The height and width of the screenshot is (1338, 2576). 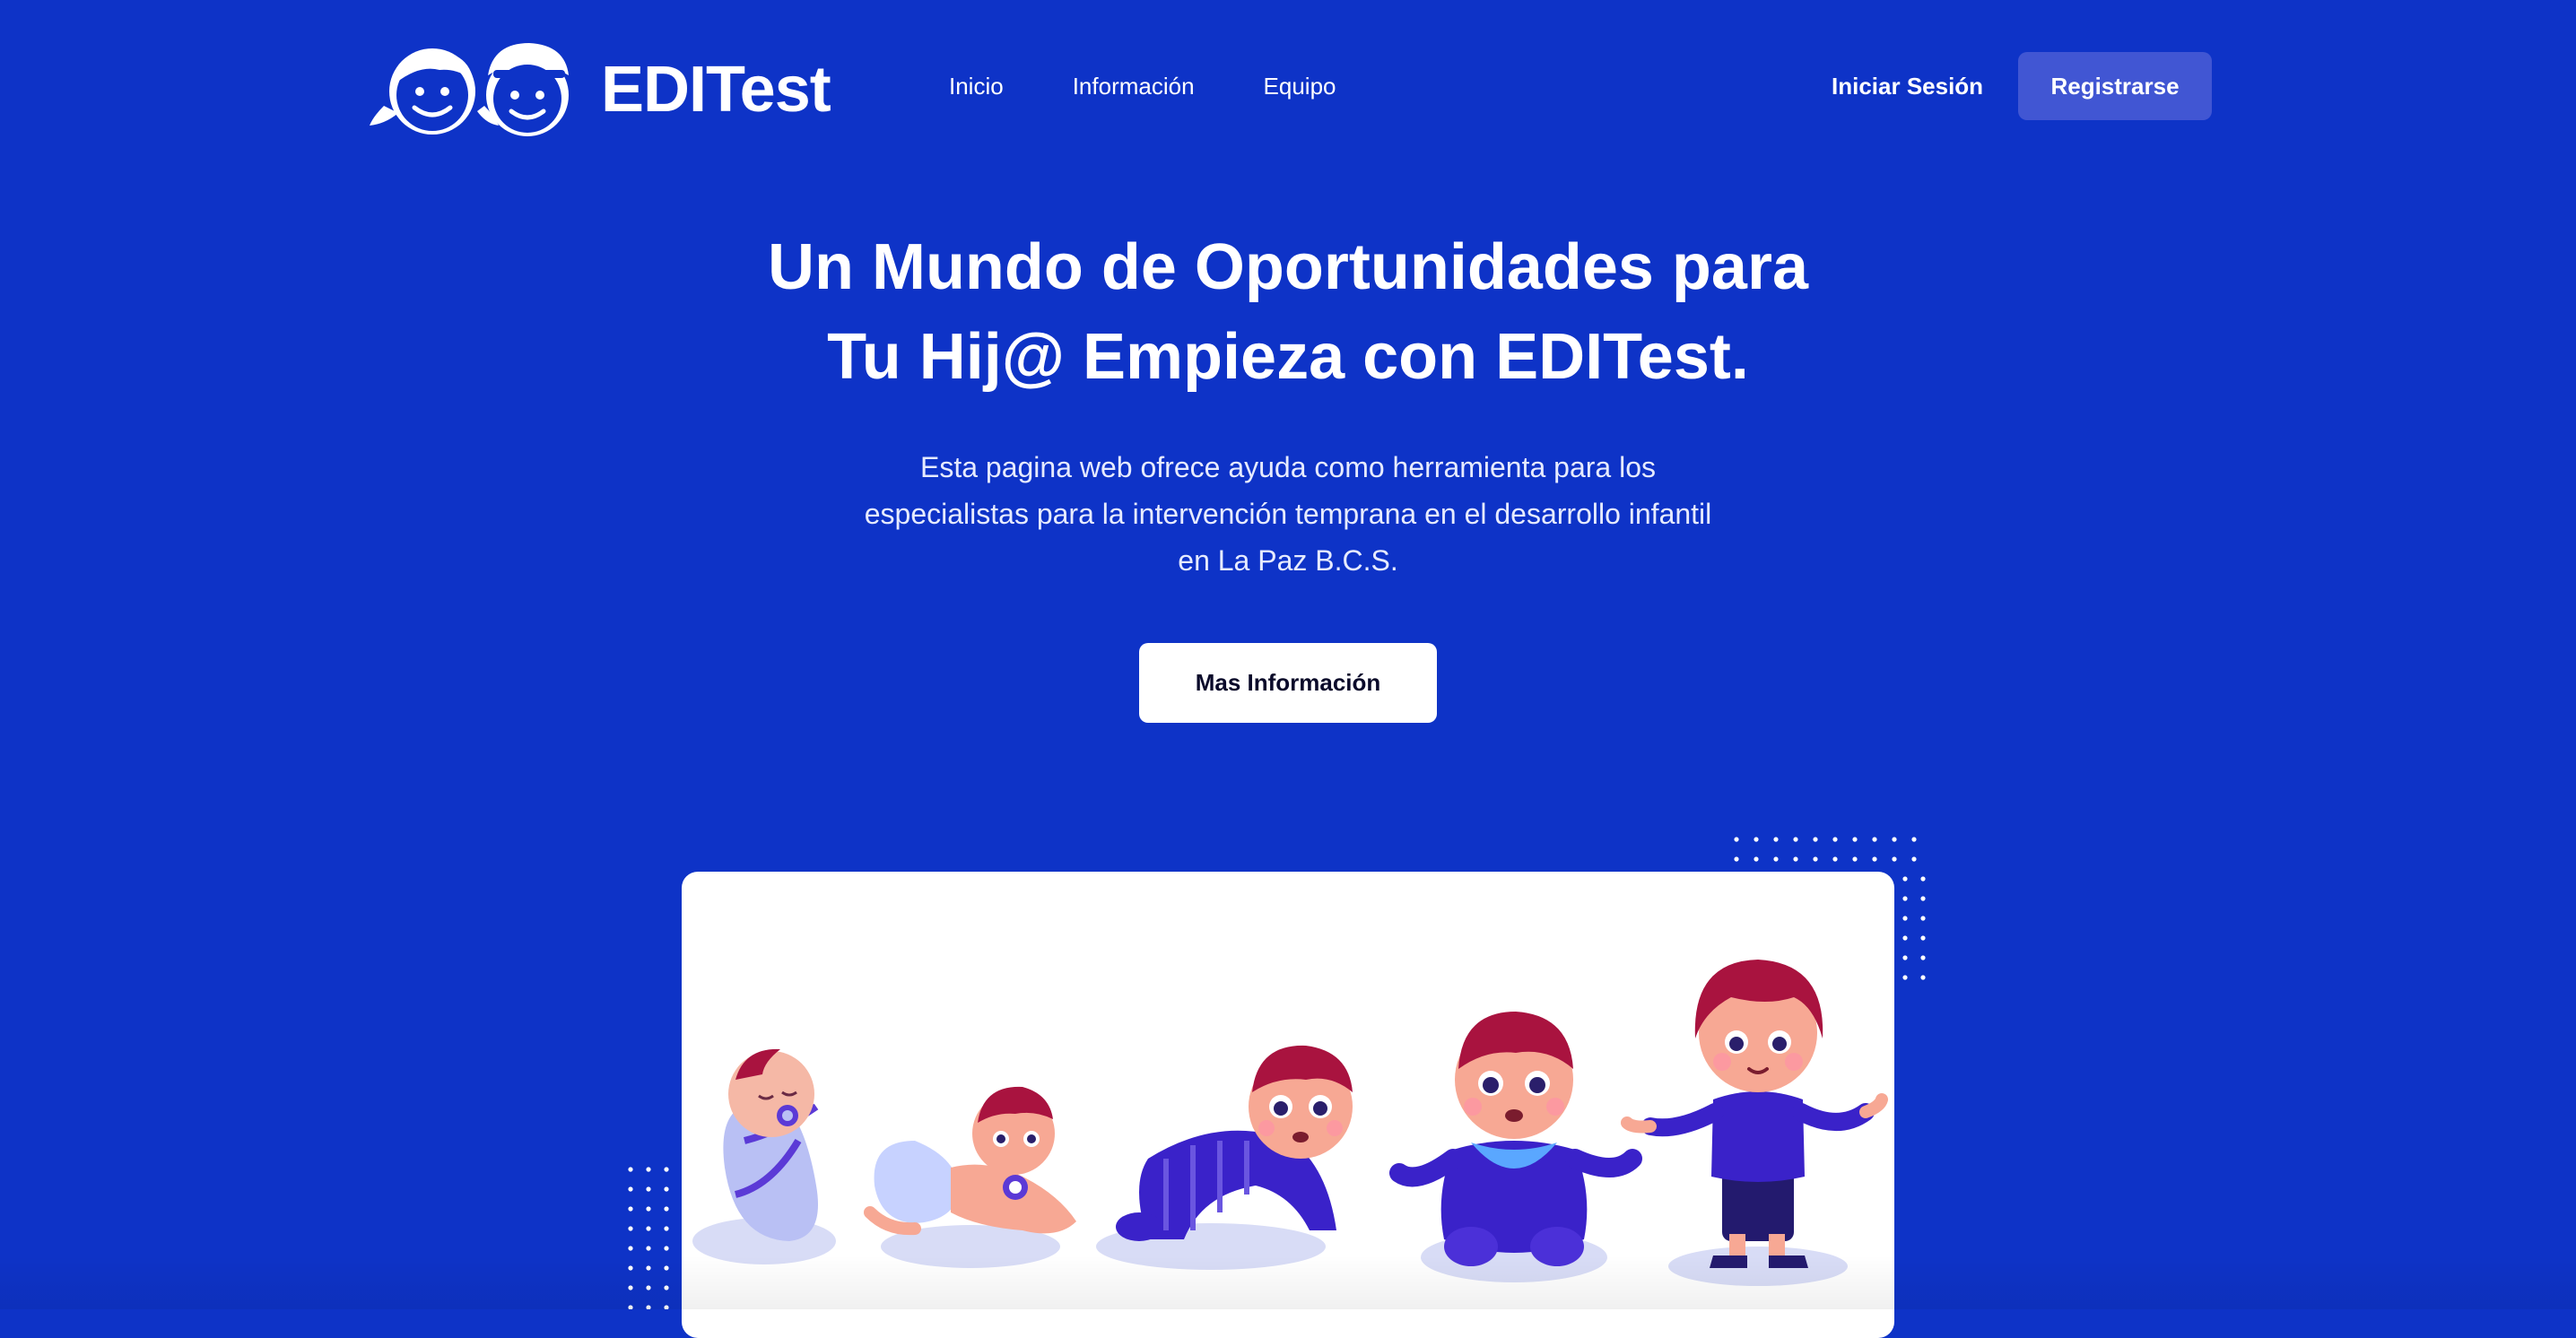 I want to click on two-kids-faces-icon, so click(x=469, y=90).